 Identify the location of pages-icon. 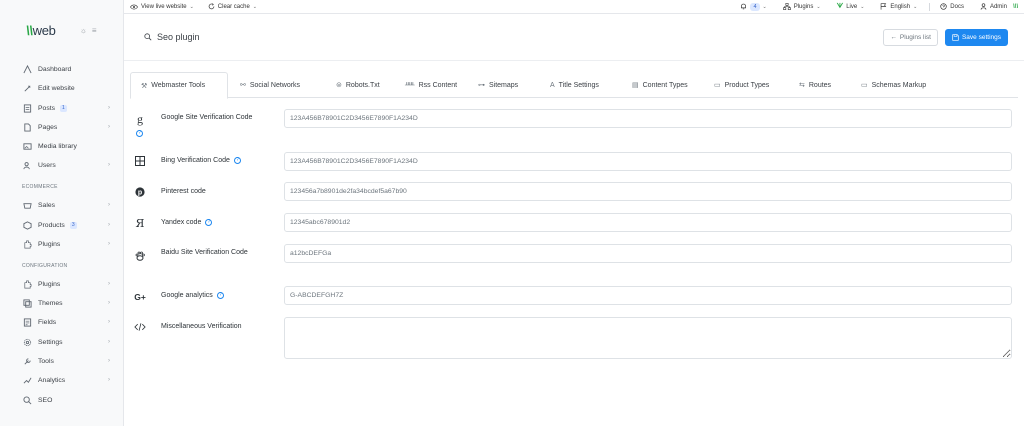
(27, 127).